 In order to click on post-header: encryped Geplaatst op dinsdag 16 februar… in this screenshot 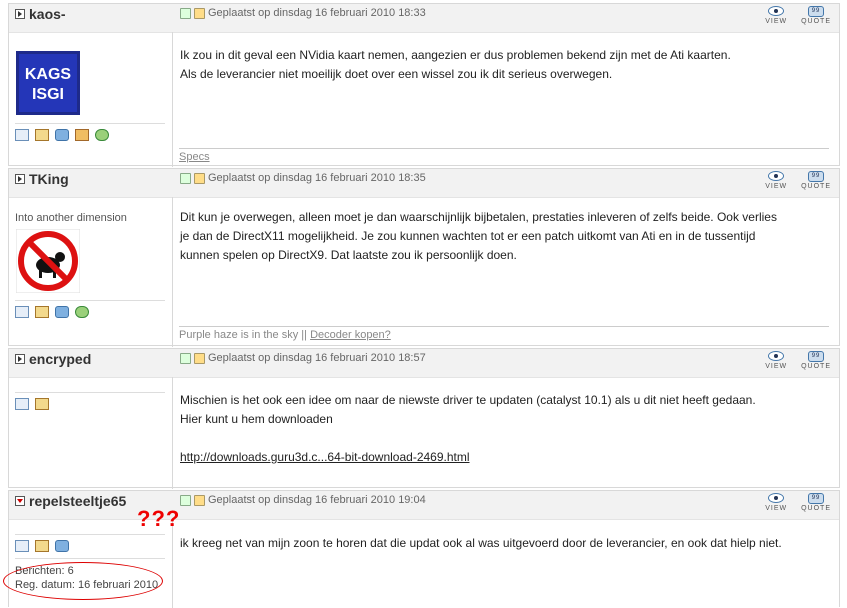, I will do `click(424, 363)`.